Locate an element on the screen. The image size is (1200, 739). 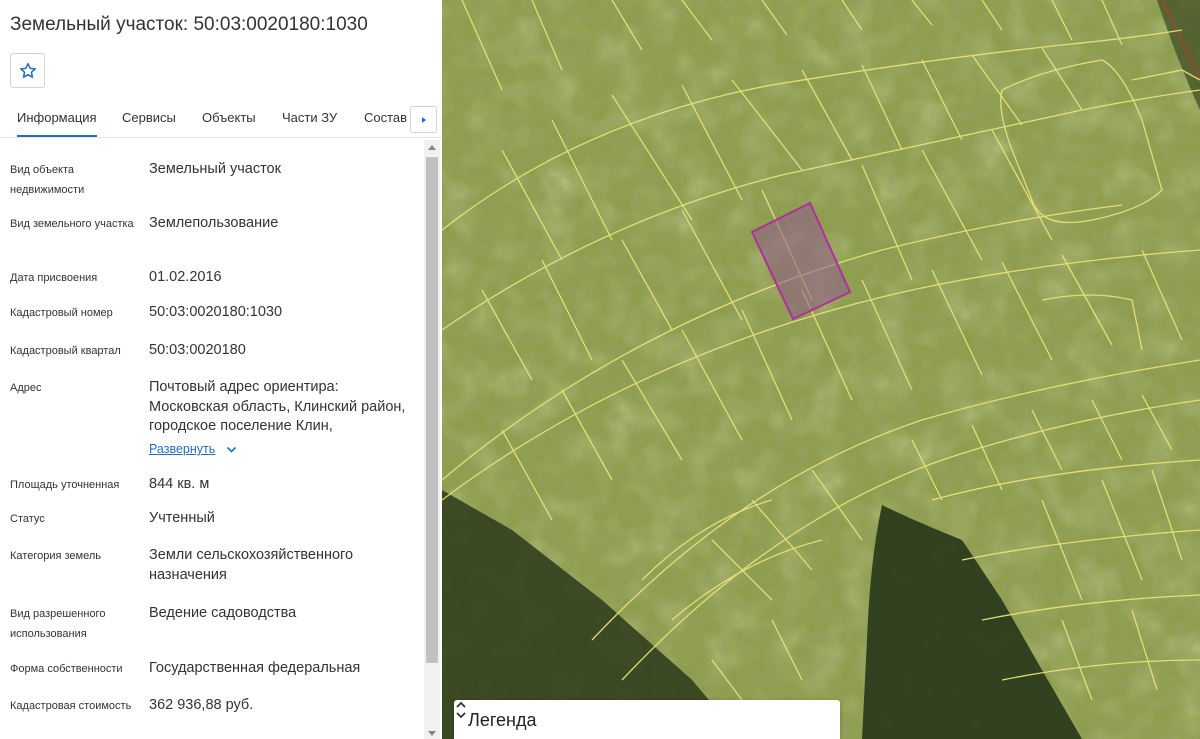
triangle-right-icon is located at coordinates (423, 119).